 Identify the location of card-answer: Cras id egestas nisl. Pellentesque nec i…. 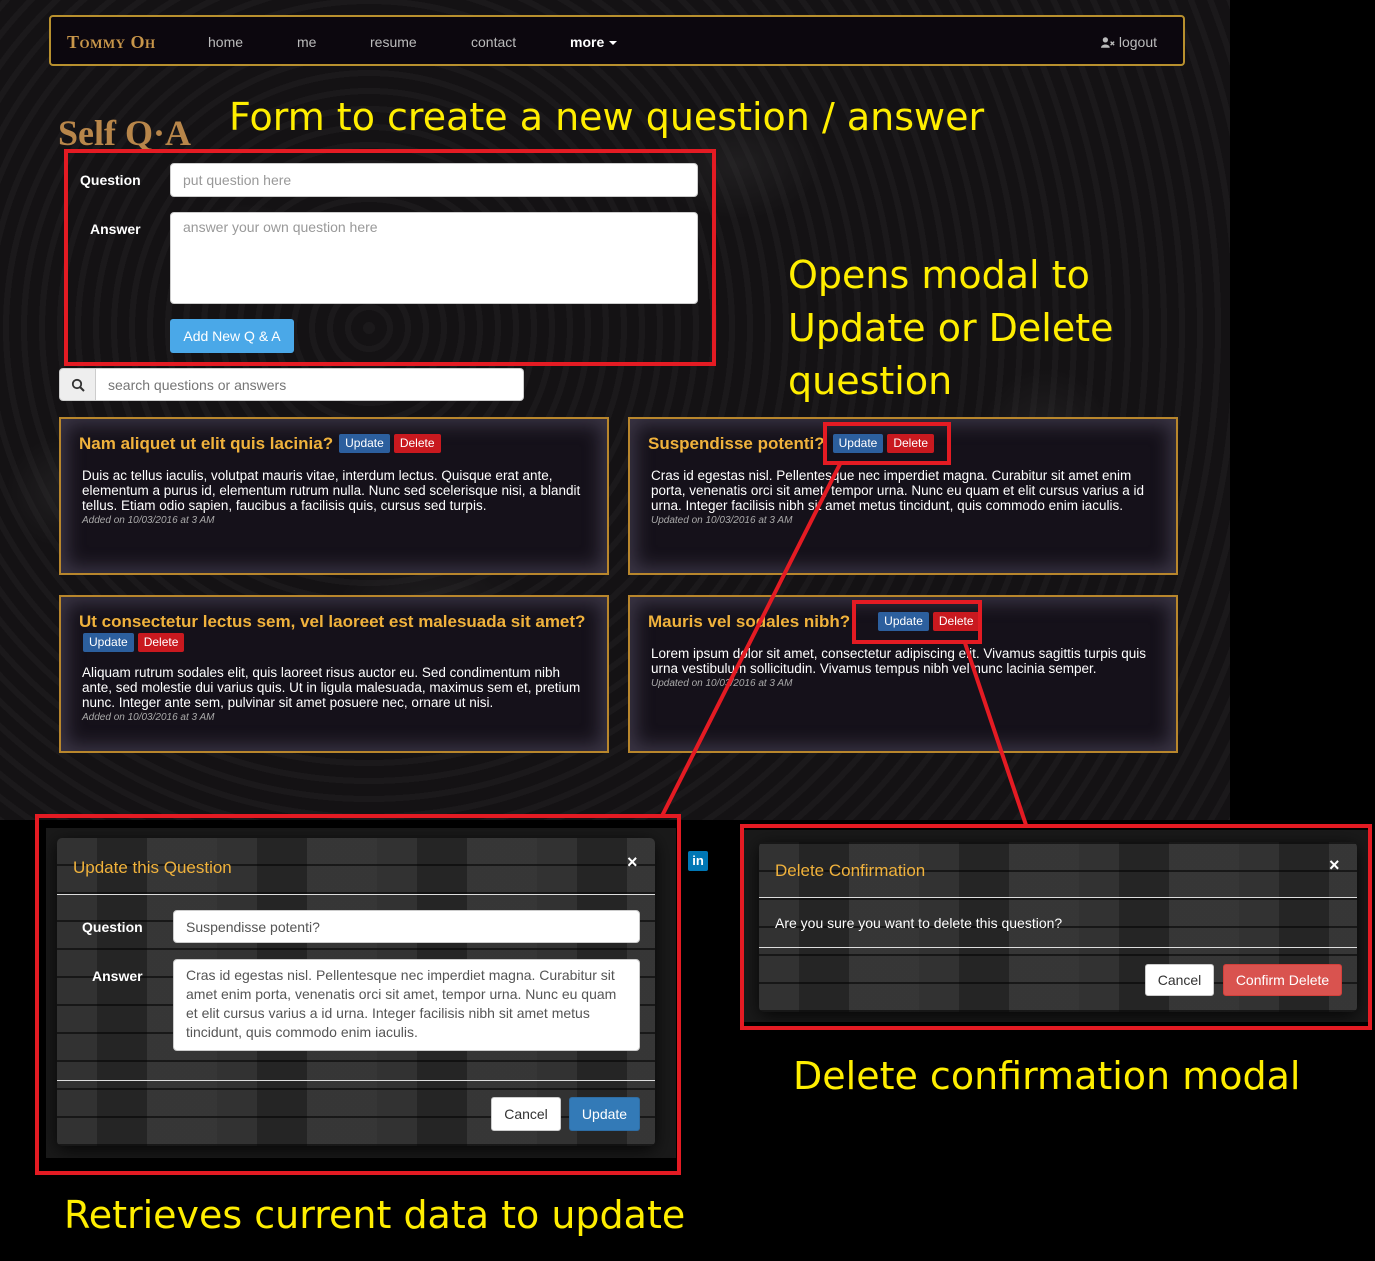
(897, 490).